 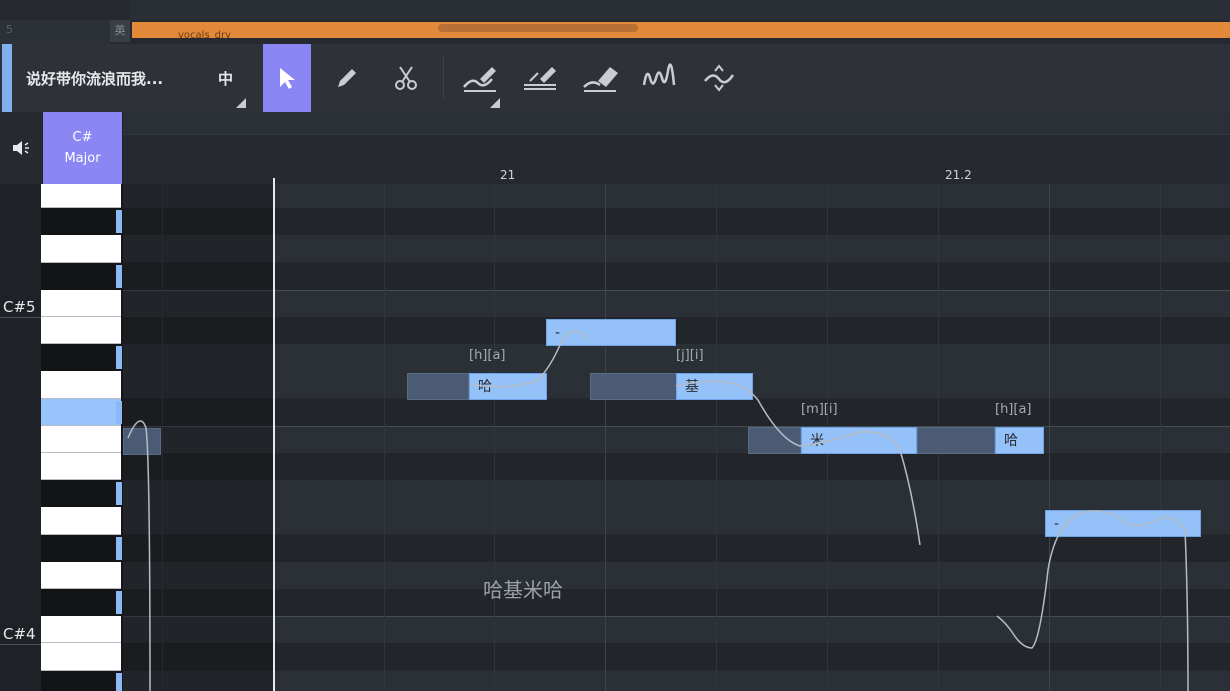 What do you see at coordinates (681, 30) in the screenshot?
I see `audio-clip: vocals_dry` at bounding box center [681, 30].